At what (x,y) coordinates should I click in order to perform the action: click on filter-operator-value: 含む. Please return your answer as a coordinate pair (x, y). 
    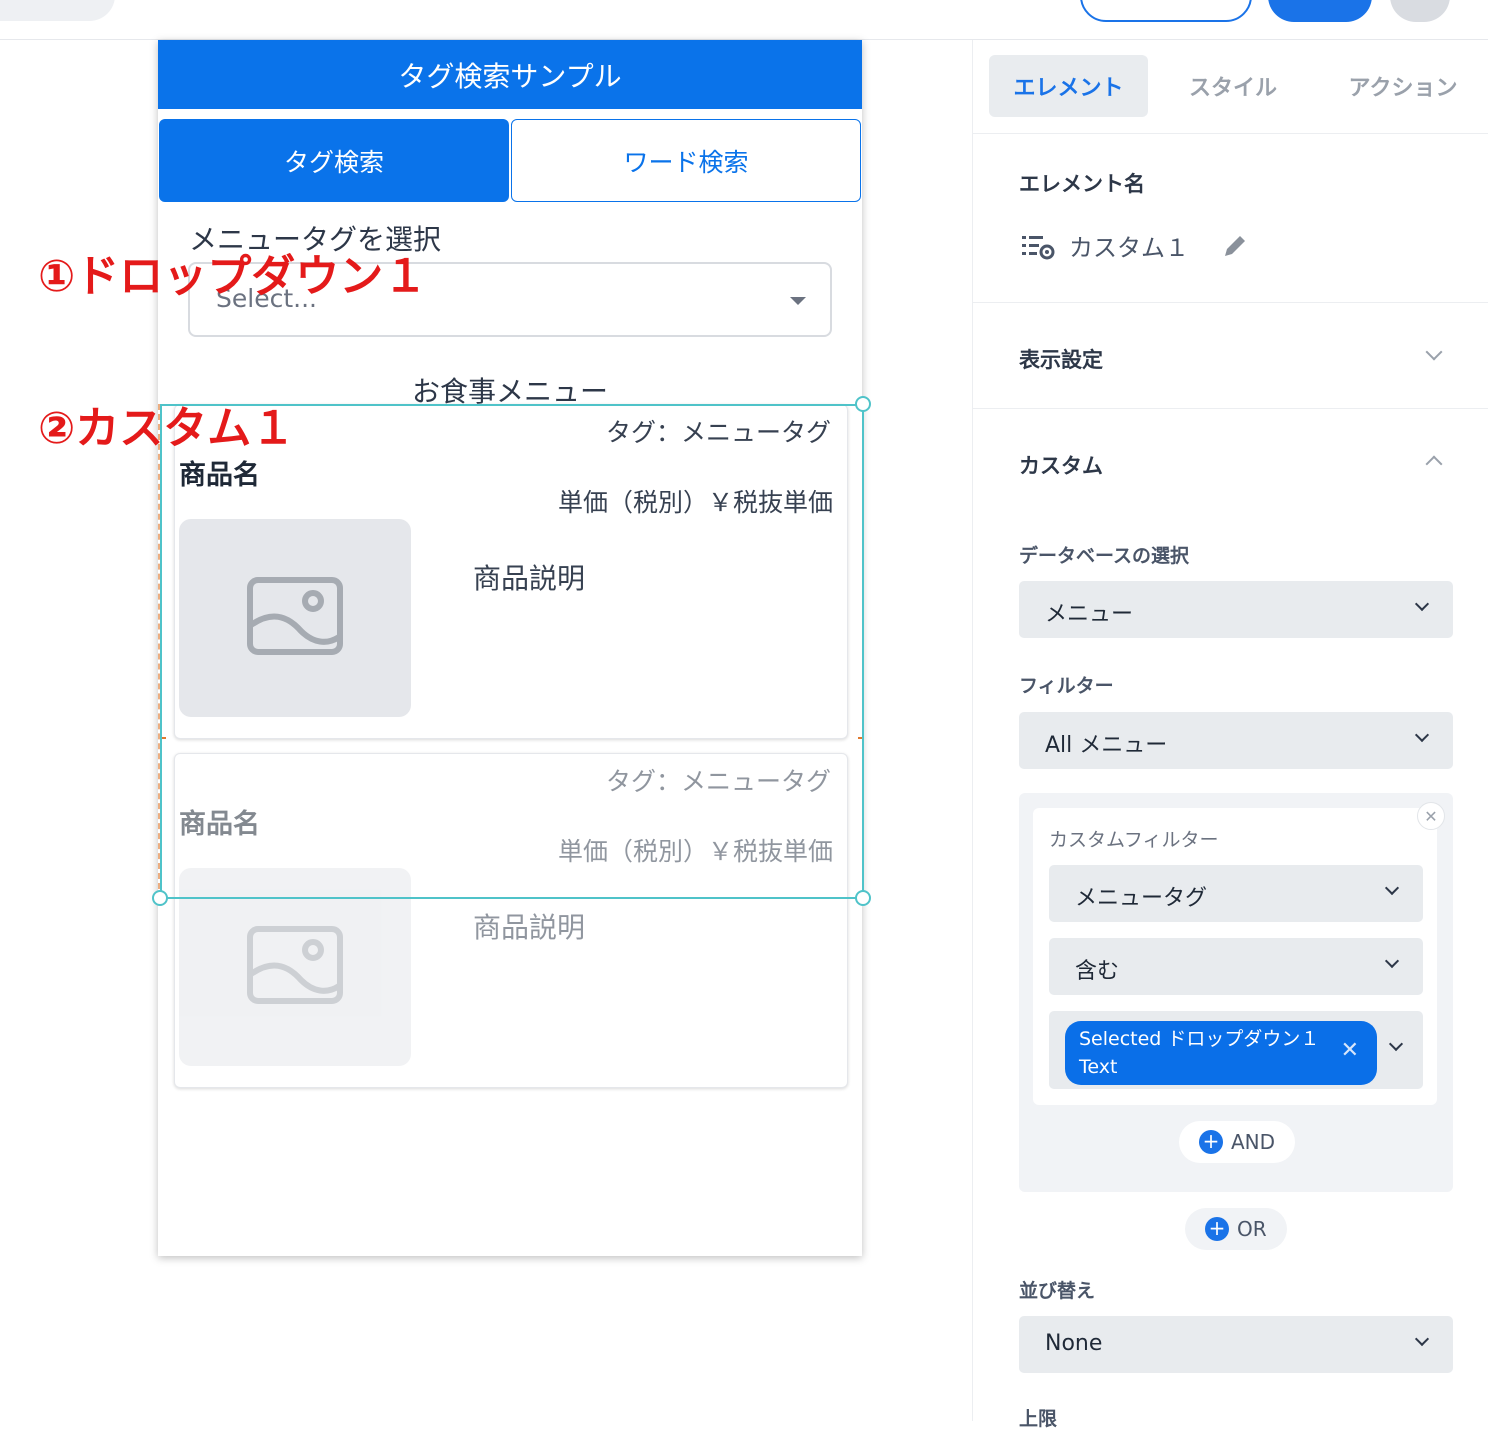
    Looking at the image, I should click on (1097, 971).